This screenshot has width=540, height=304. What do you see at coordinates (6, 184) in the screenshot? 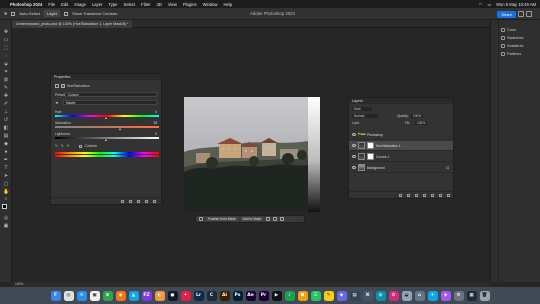
I see `shape-tool-icon: ▢` at bounding box center [6, 184].